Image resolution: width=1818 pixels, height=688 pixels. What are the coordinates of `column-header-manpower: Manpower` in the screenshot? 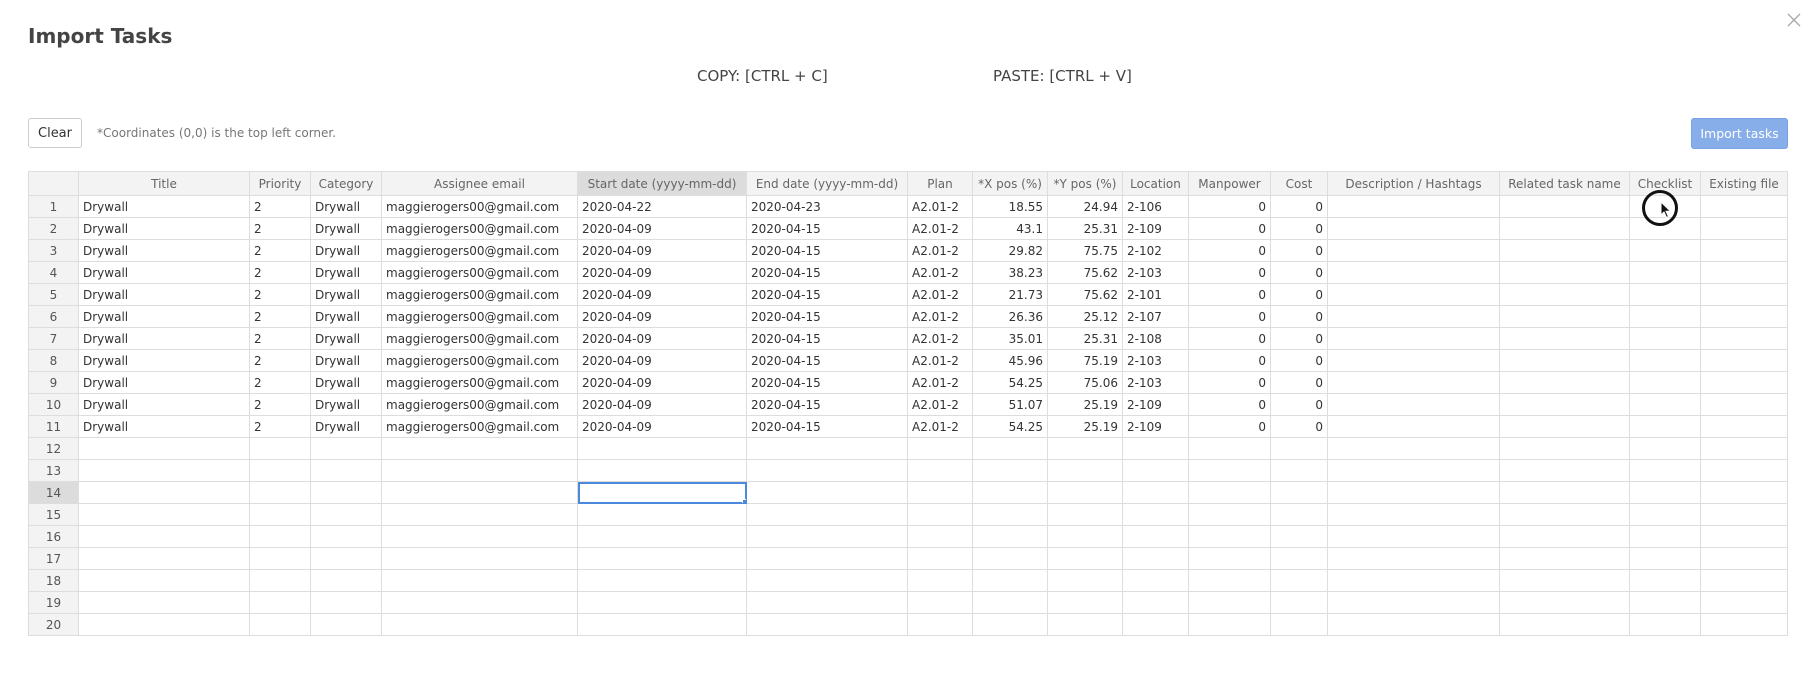 It's located at (1229, 183).